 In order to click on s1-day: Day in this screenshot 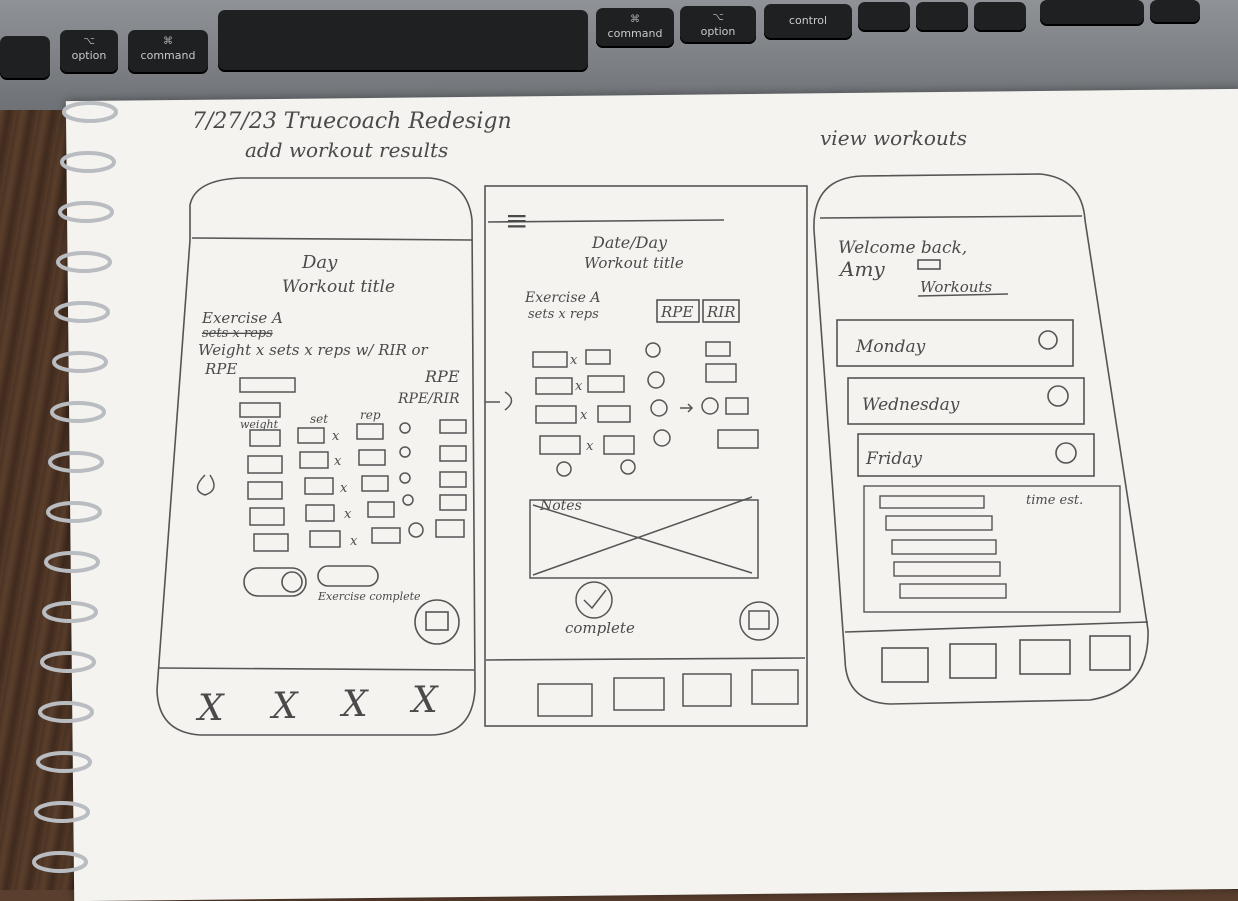, I will do `click(319, 262)`.